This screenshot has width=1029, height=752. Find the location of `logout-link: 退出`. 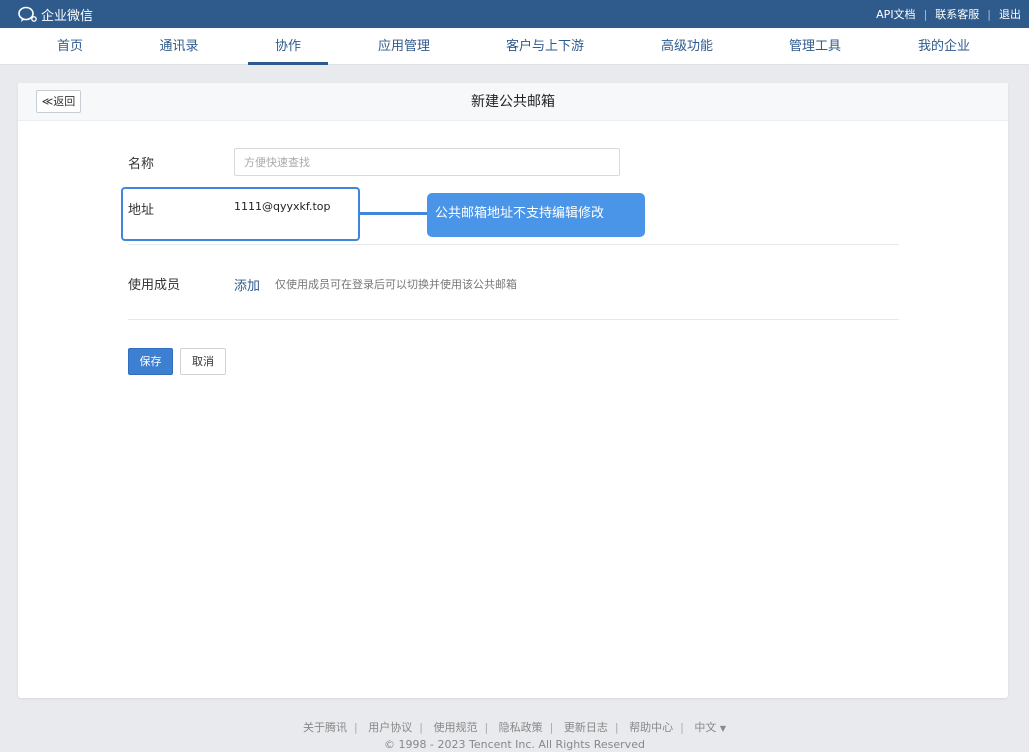

logout-link: 退出 is located at coordinates (1010, 14).